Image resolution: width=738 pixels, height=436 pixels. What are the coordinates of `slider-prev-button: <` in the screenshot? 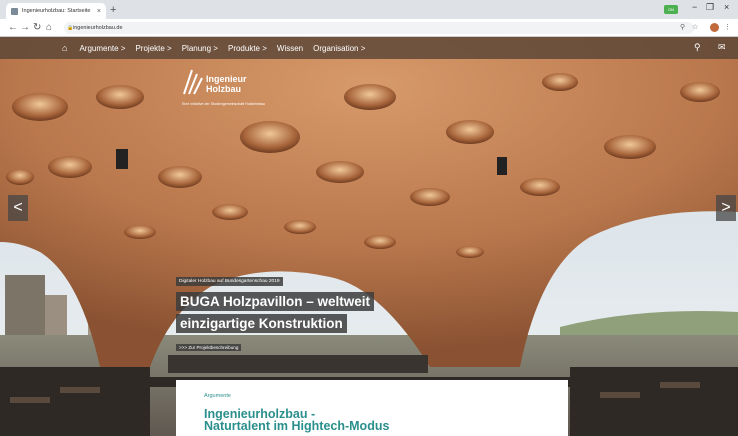 It's located at (18, 208).